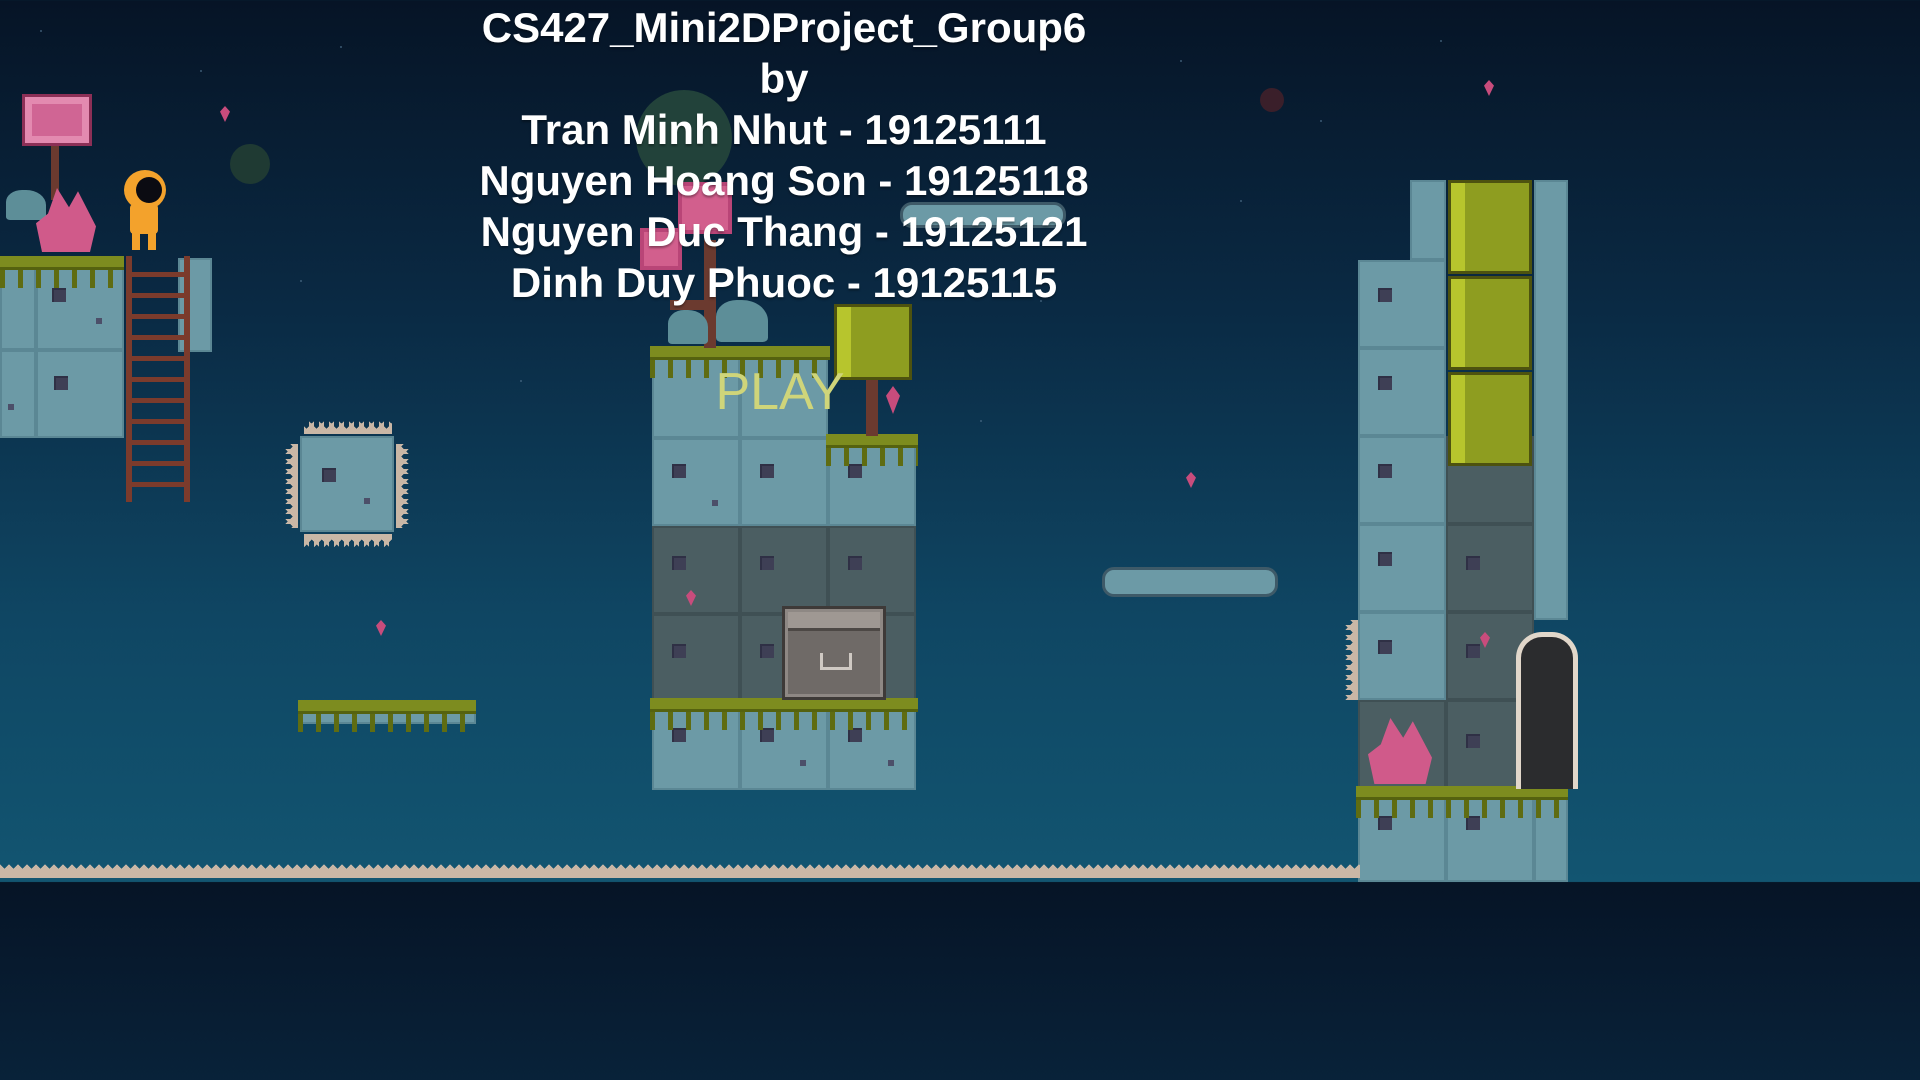  Describe the element at coordinates (1547, 710) in the screenshot. I see `door-icon` at that location.